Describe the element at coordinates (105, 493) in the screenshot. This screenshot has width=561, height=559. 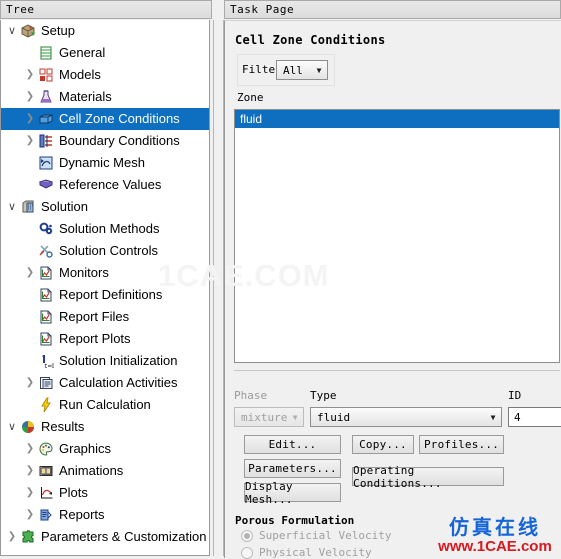
I see `tree-item-plots: ❯ Plots` at that location.